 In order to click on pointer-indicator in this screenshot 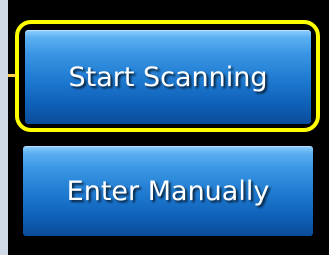, I will do `click(12, 75)`.